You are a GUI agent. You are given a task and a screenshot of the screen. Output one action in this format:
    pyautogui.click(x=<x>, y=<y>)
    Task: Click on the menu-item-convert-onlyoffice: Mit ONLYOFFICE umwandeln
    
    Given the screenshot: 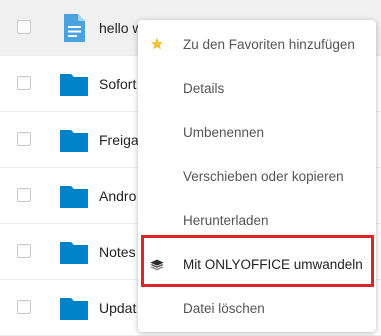 What is the action you would take?
    pyautogui.click(x=257, y=264)
    